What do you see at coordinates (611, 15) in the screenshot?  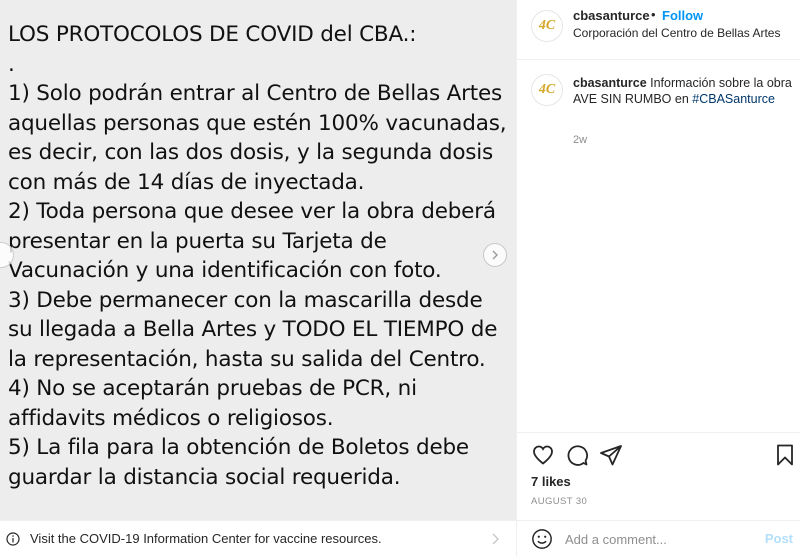 I see `header-username: cbasanturce` at bounding box center [611, 15].